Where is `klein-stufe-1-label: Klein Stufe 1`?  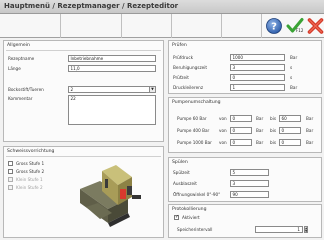
klein-stufe-1-label: Klein Stufe 1 is located at coordinates (29, 179).